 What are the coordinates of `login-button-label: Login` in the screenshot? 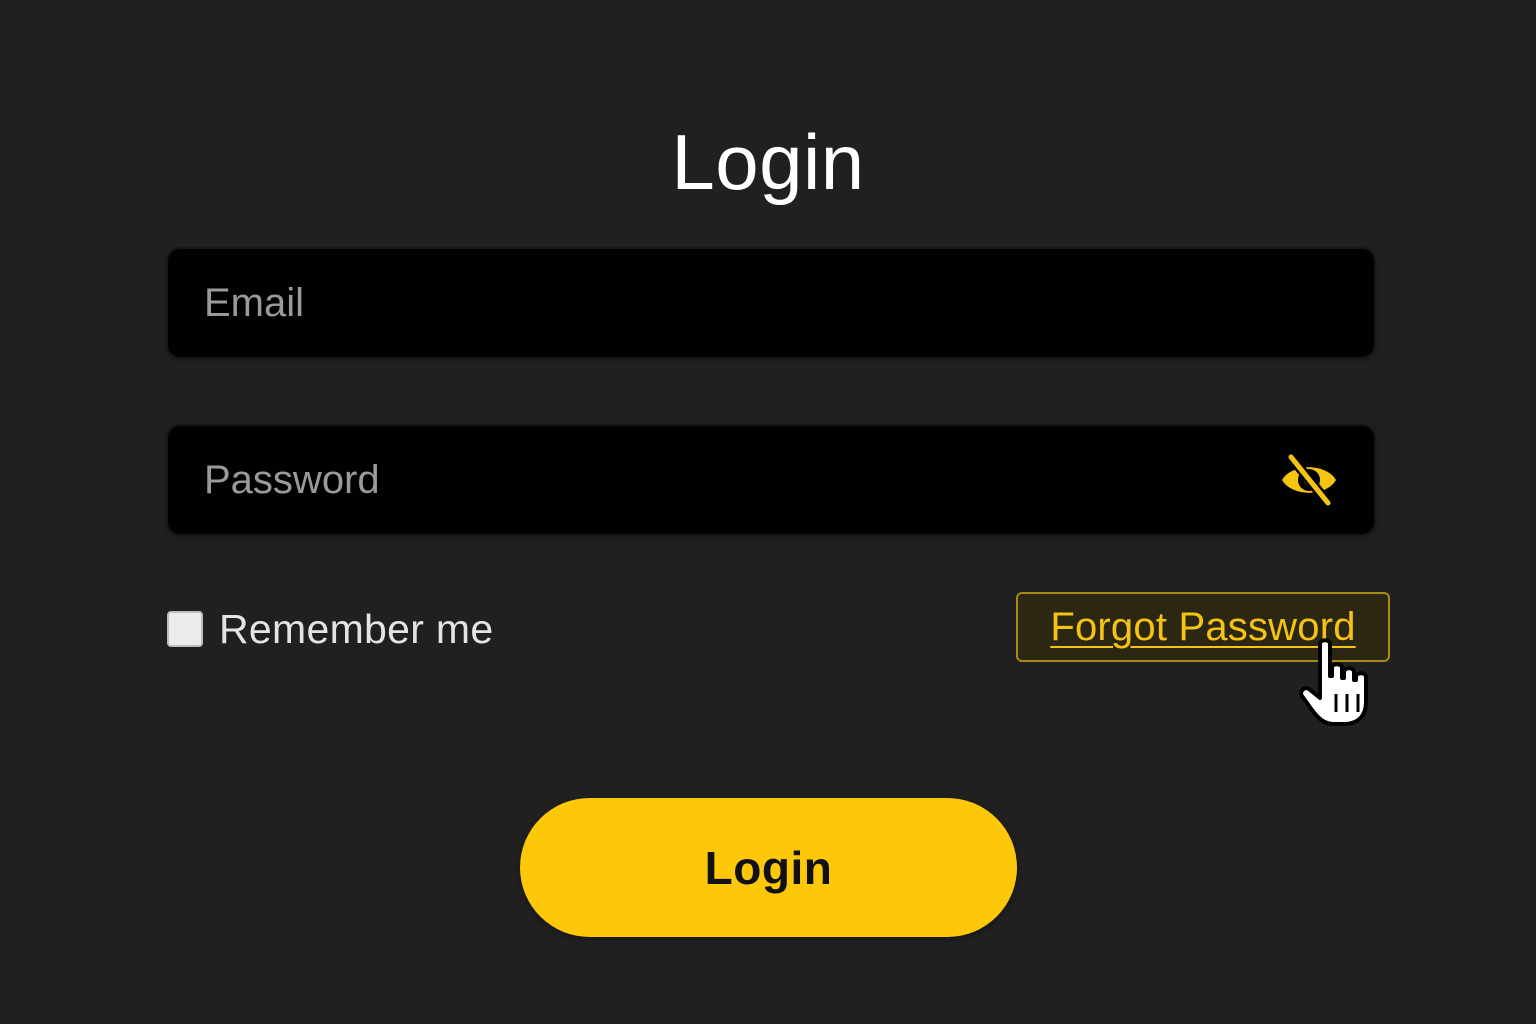 It's located at (768, 867).